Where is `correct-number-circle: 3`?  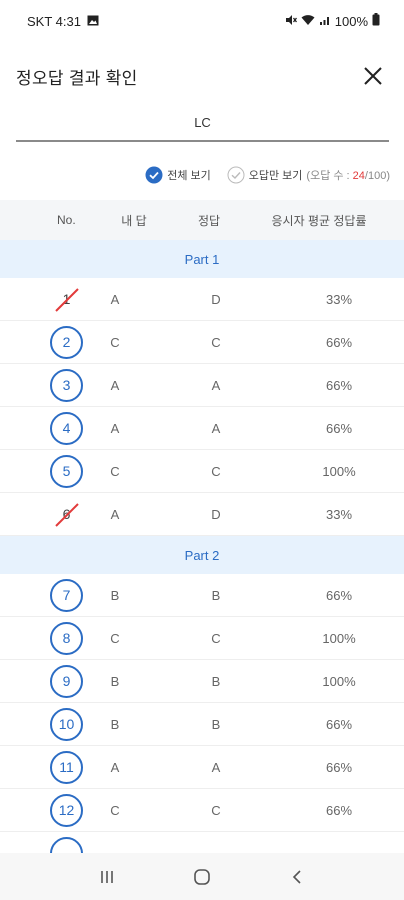 correct-number-circle: 3 is located at coordinates (66, 385).